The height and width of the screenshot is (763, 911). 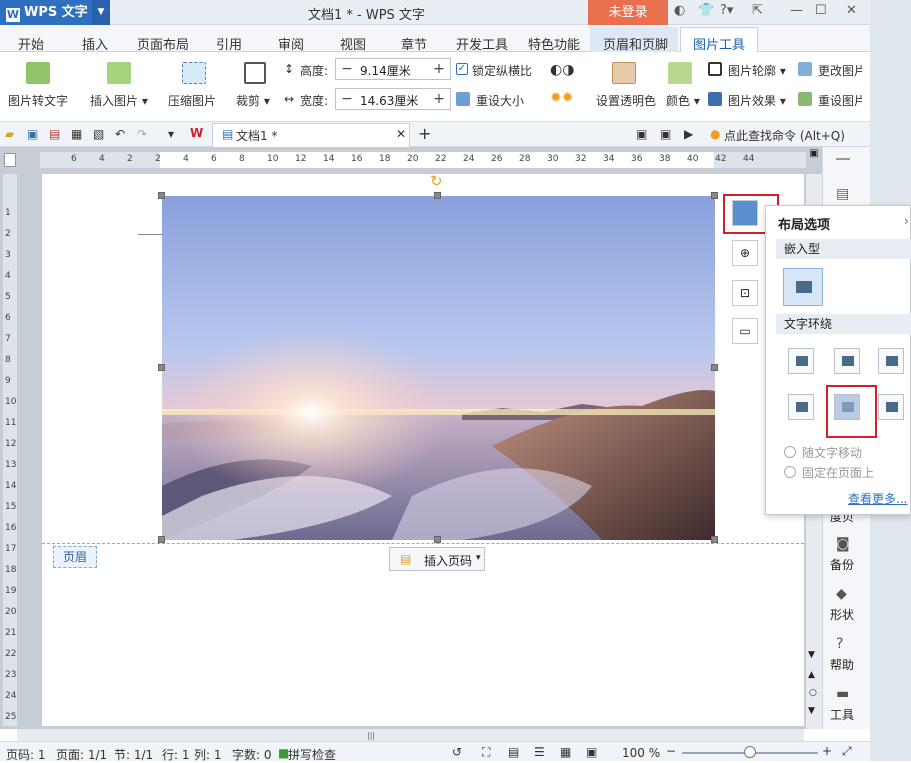 I want to click on redo-icon: ↷, so click(x=142, y=134).